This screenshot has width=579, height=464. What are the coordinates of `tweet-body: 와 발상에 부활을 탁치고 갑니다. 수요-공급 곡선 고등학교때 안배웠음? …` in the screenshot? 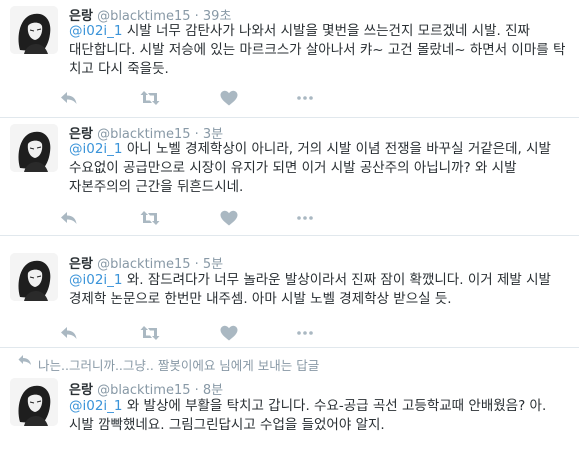 It's located at (308, 415).